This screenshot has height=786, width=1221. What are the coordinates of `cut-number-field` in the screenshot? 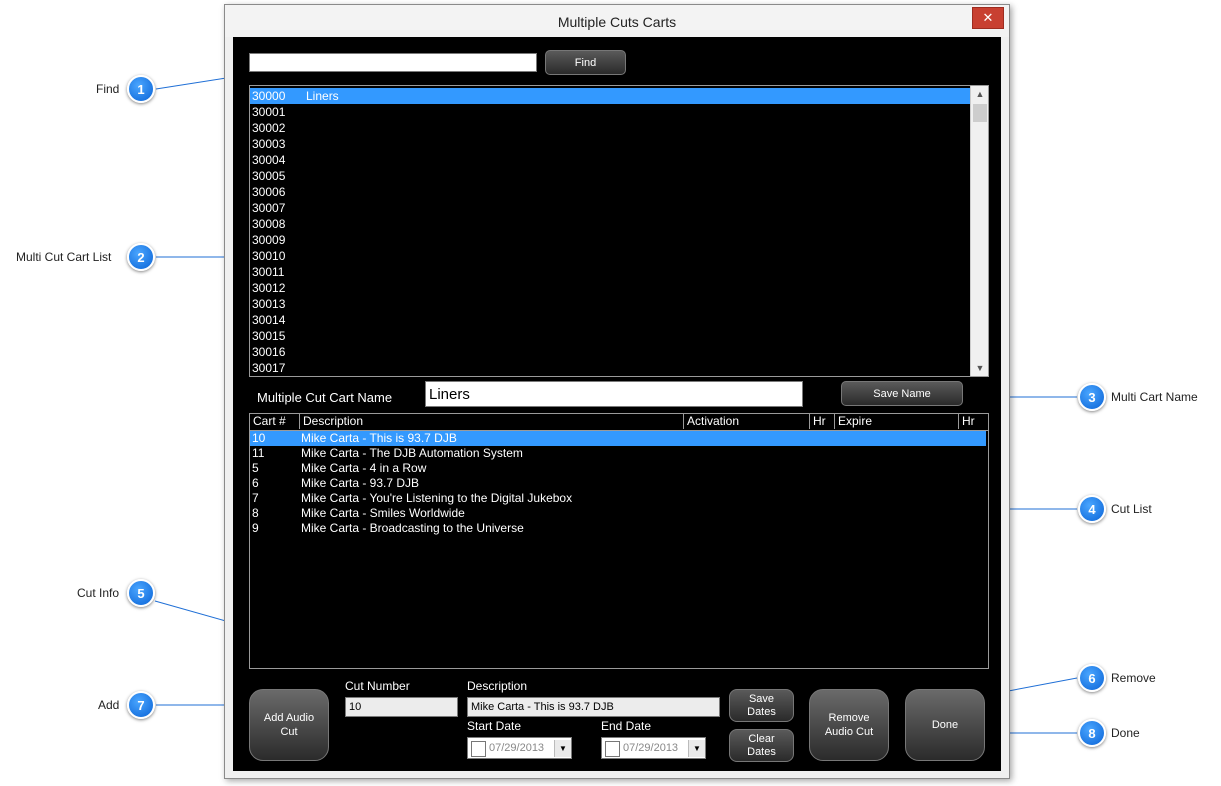 It's located at (401, 707).